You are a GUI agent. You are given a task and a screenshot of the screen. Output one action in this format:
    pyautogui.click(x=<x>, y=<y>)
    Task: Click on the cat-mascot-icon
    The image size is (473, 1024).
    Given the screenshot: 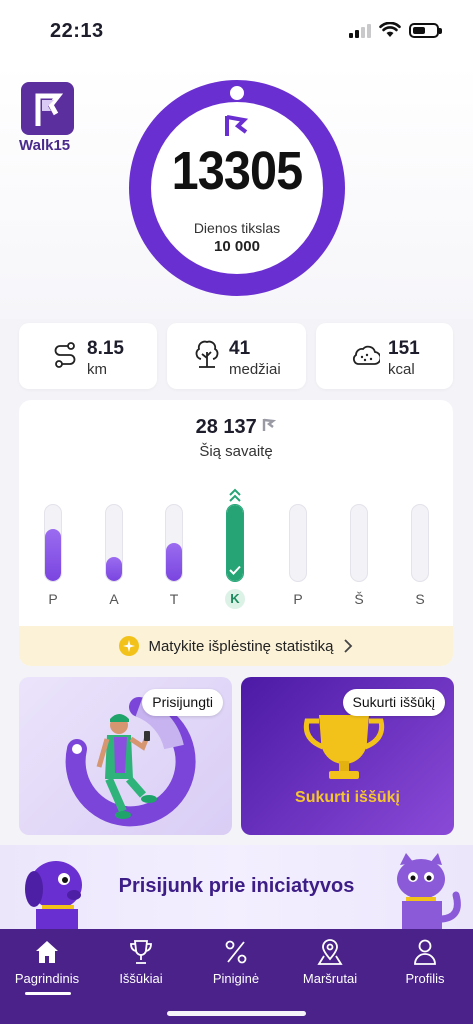 What is the action you would take?
    pyautogui.click(x=429, y=891)
    